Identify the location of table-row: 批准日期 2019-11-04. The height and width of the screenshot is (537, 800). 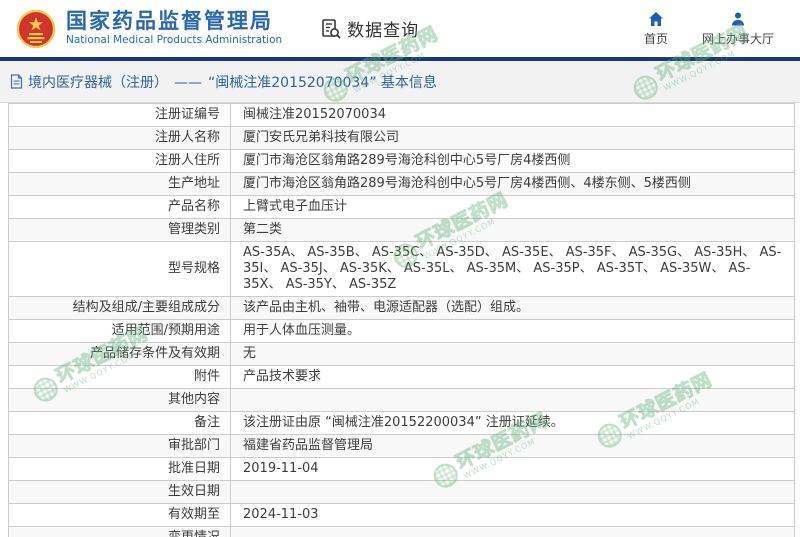
(401, 468).